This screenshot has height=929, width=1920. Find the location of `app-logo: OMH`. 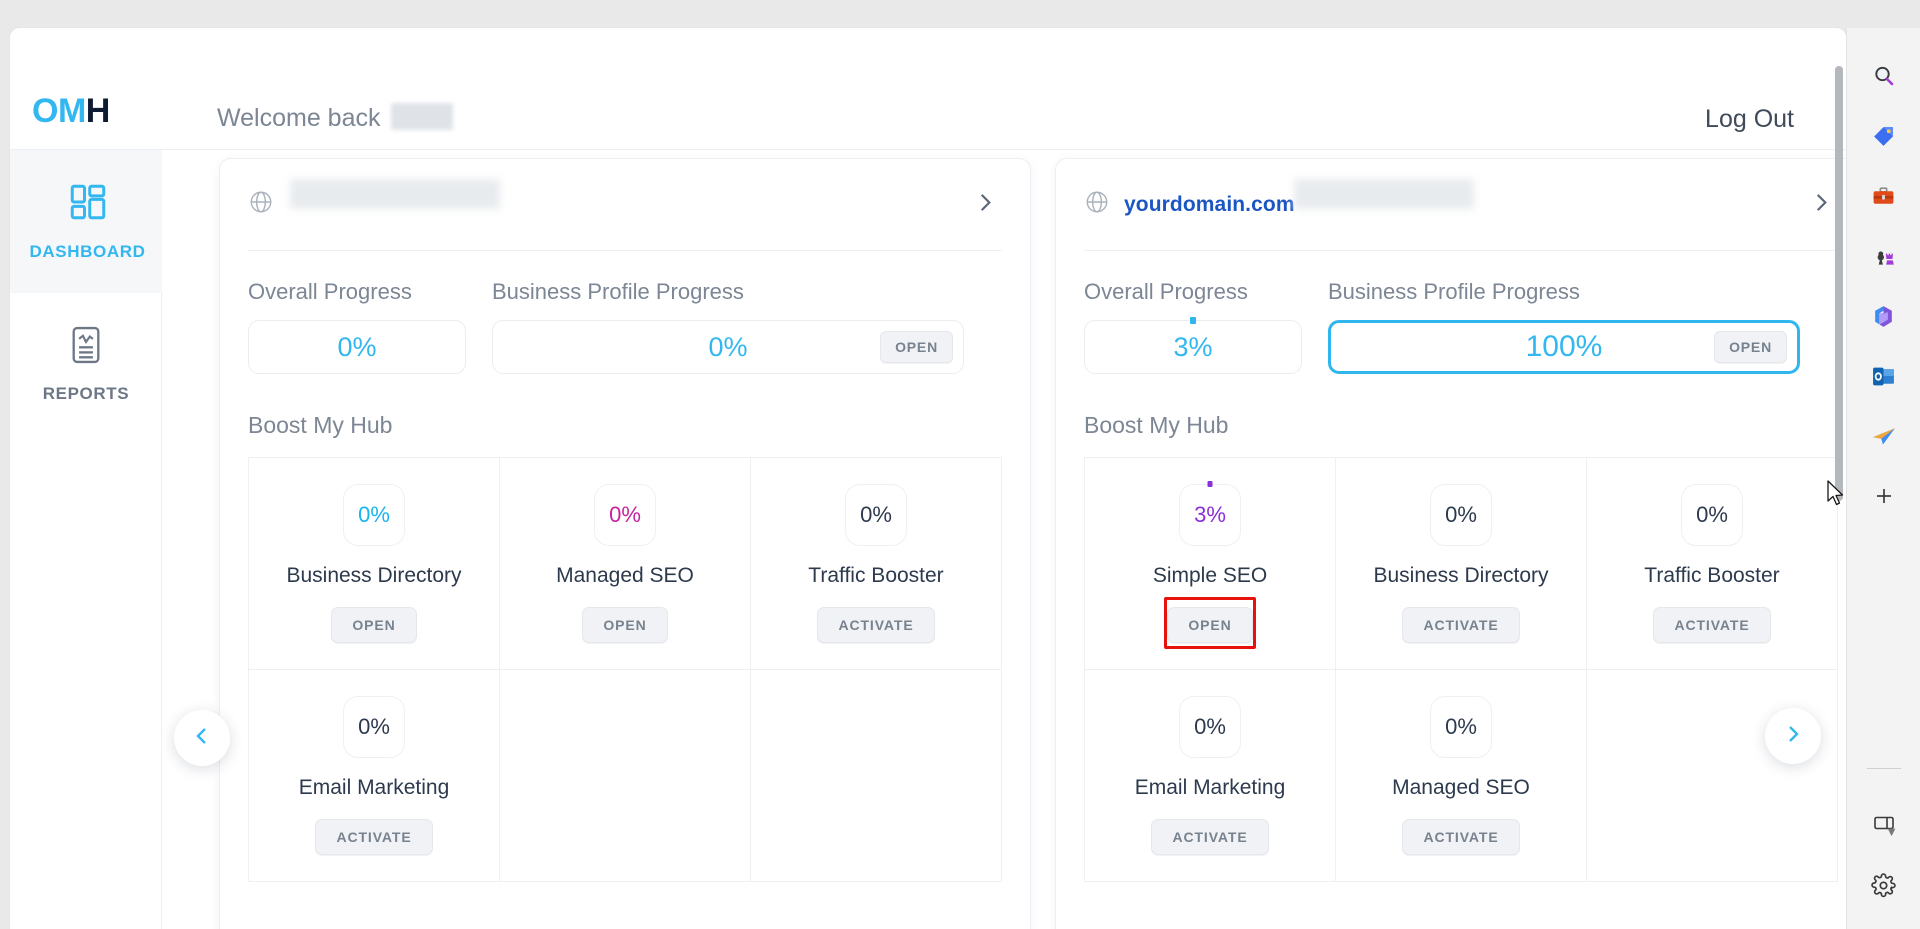

app-logo: OMH is located at coordinates (71, 111).